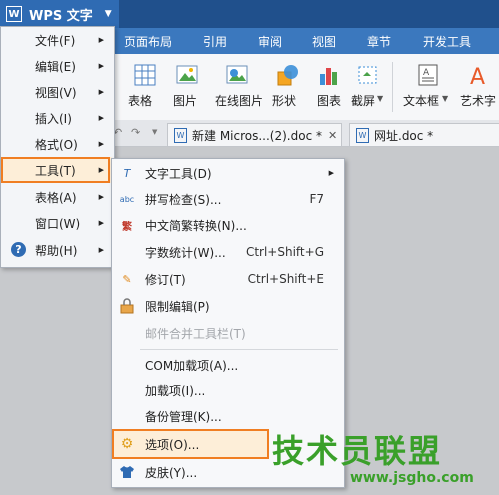 The height and width of the screenshot is (495, 499). Describe the element at coordinates (288, 75) in the screenshot. I see `shape-icon` at that location.